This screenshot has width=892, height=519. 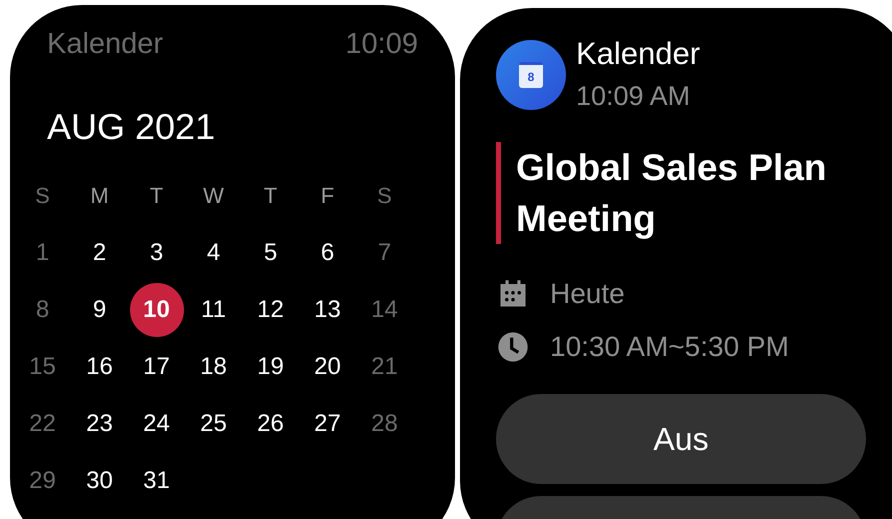 I want to click on calendar-day: 24, so click(x=157, y=423).